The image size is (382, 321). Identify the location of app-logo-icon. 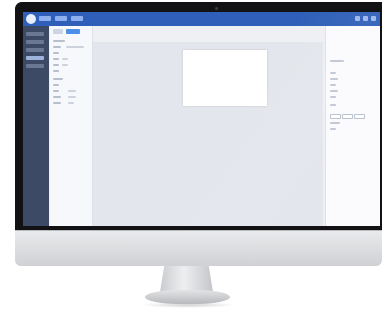
(31, 19).